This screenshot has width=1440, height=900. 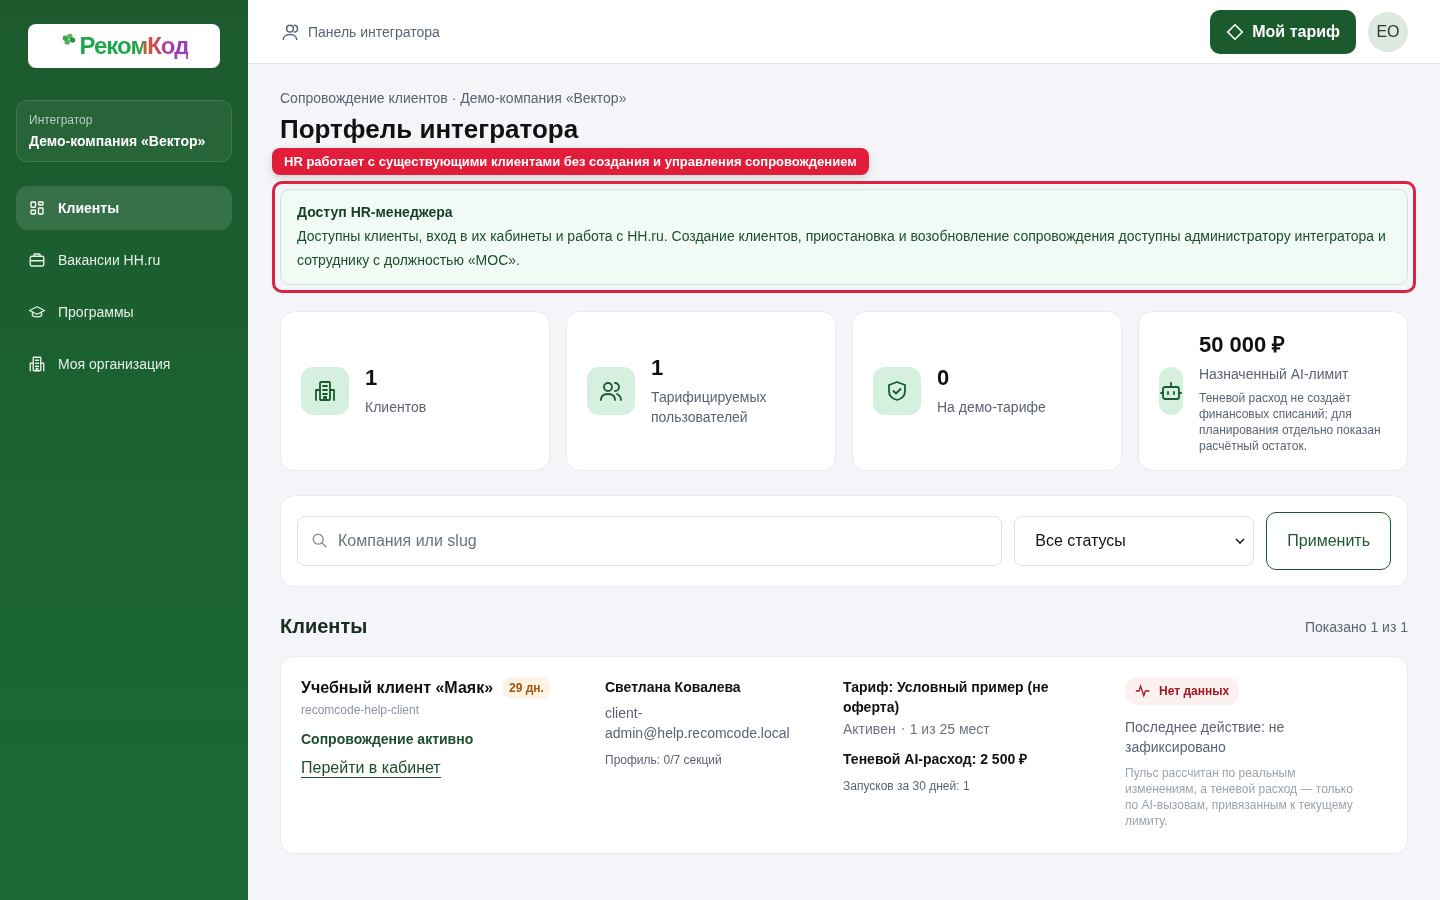 I want to click on status-select: Все статусы, so click(x=1134, y=541).